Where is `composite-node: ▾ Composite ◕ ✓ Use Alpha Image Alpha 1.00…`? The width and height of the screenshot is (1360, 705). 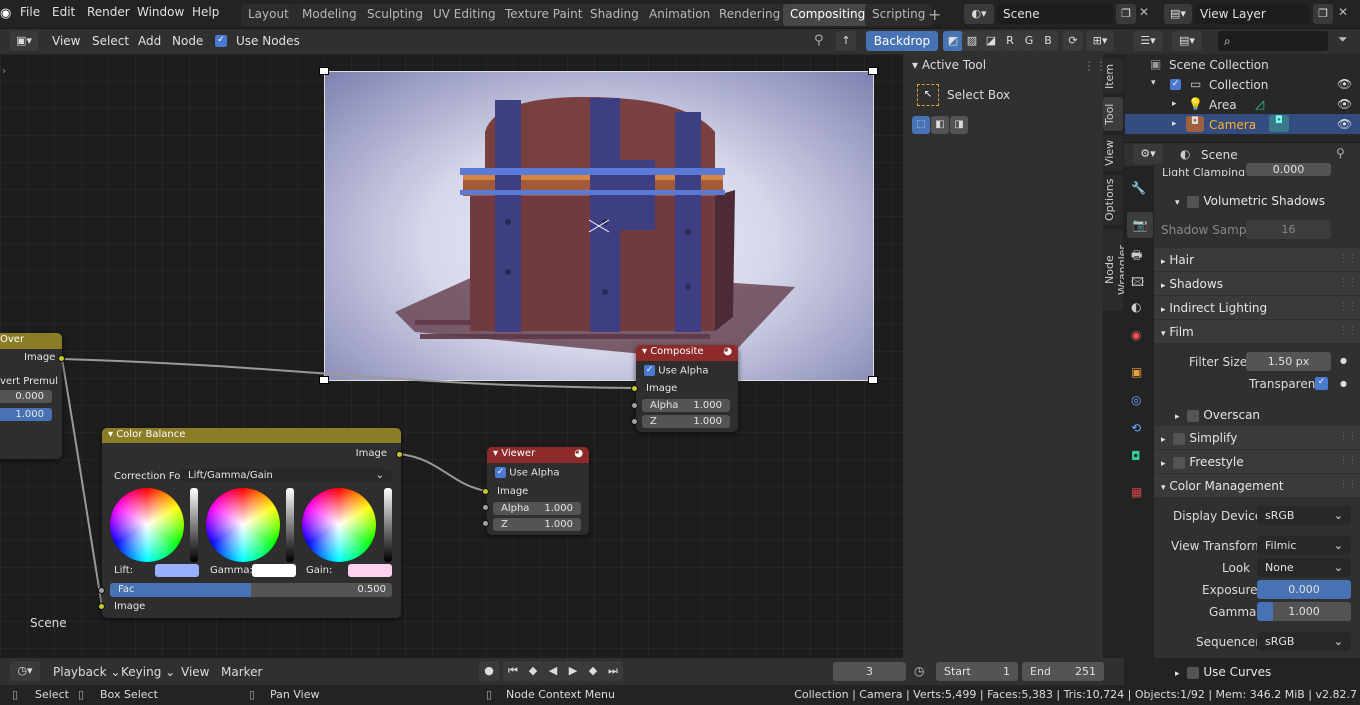 composite-node: ▾ Composite ◕ ✓ Use Alpha Image Alpha 1.00… is located at coordinates (687, 388).